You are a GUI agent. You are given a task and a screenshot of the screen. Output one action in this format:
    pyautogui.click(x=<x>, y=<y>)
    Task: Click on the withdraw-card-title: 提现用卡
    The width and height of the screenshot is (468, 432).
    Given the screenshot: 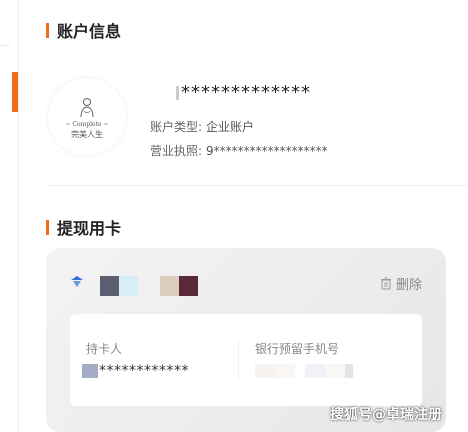 What is the action you would take?
    pyautogui.click(x=83, y=227)
    